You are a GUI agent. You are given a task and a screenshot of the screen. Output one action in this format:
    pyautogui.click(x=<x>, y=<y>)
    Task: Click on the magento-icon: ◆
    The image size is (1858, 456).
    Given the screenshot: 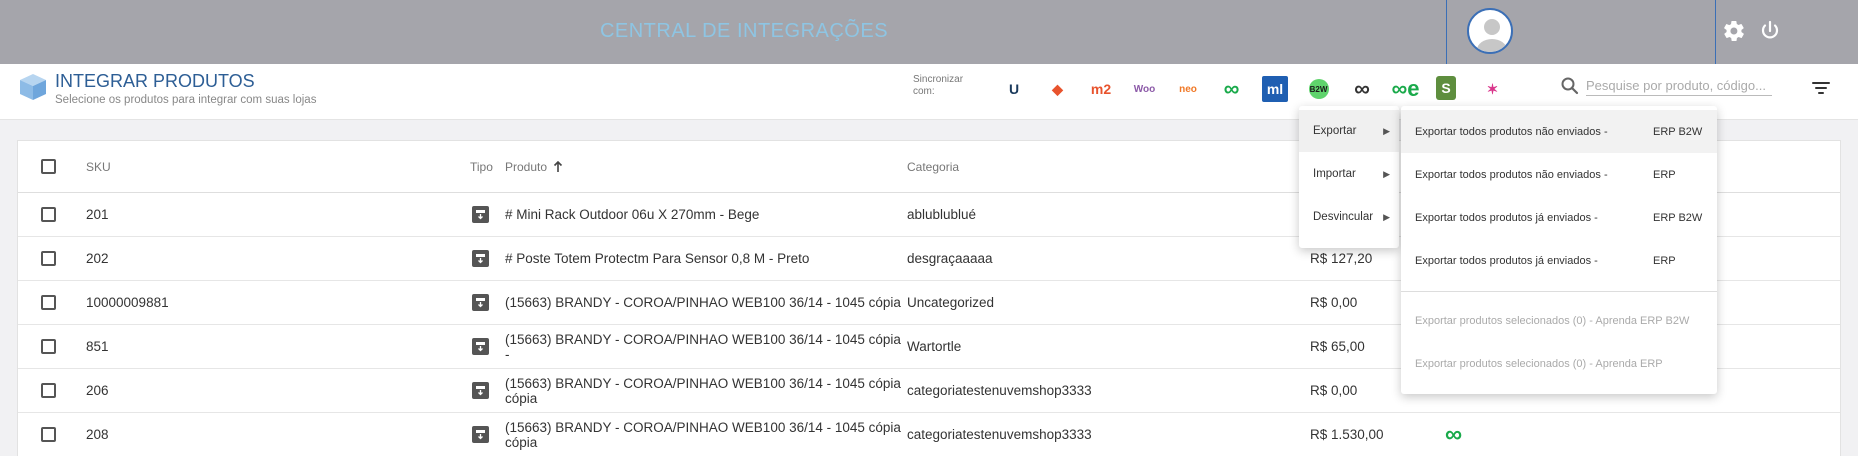 What is the action you would take?
    pyautogui.click(x=1058, y=89)
    